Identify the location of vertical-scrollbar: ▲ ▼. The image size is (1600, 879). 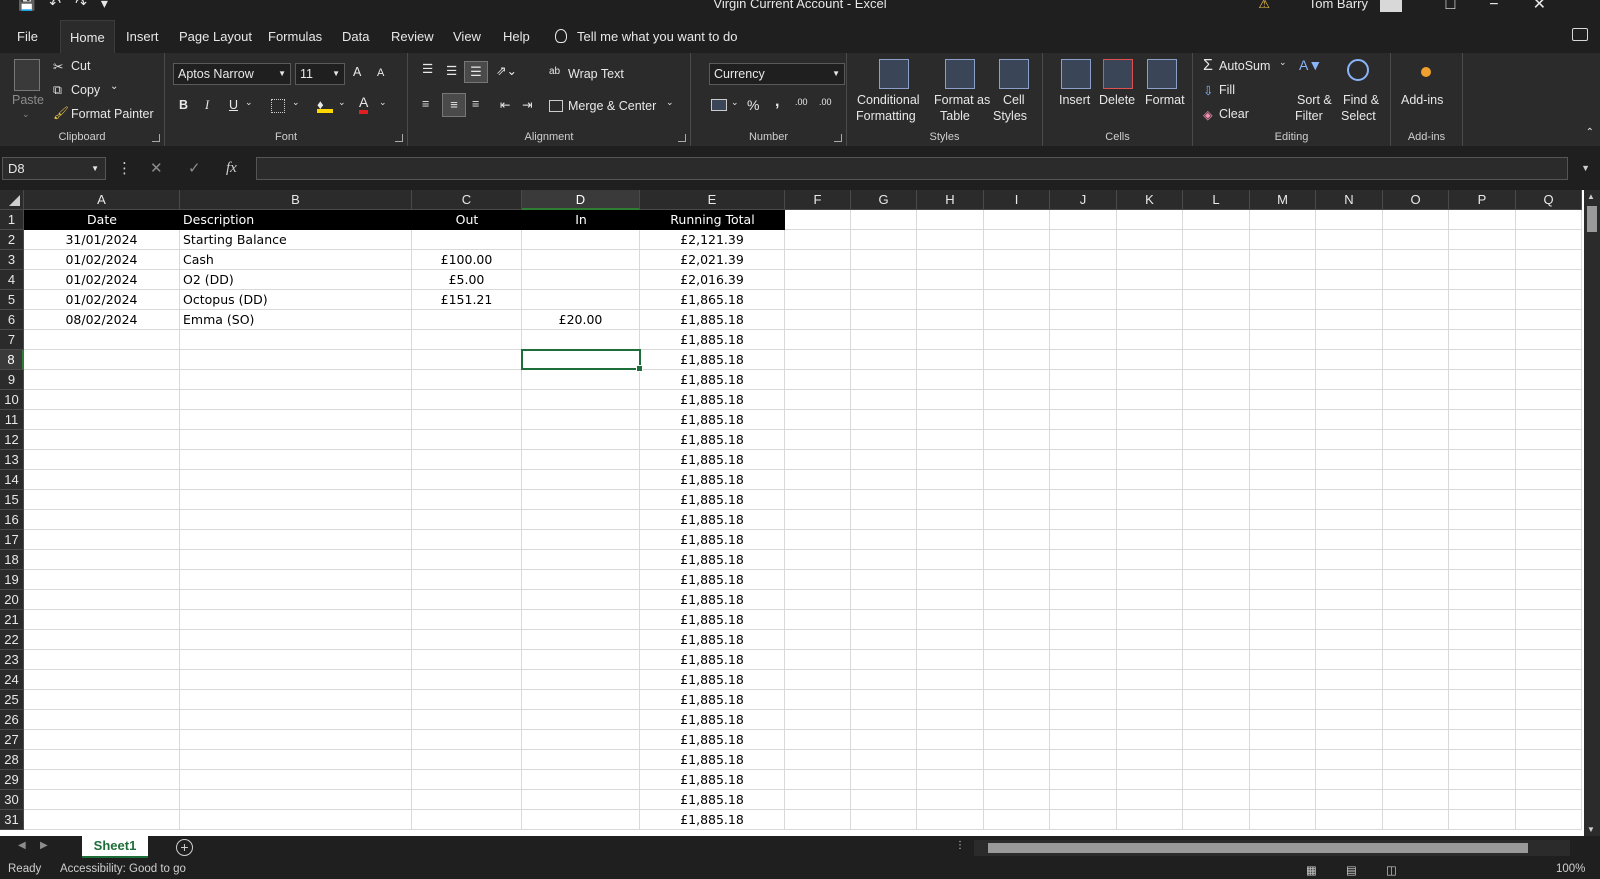
(1592, 513).